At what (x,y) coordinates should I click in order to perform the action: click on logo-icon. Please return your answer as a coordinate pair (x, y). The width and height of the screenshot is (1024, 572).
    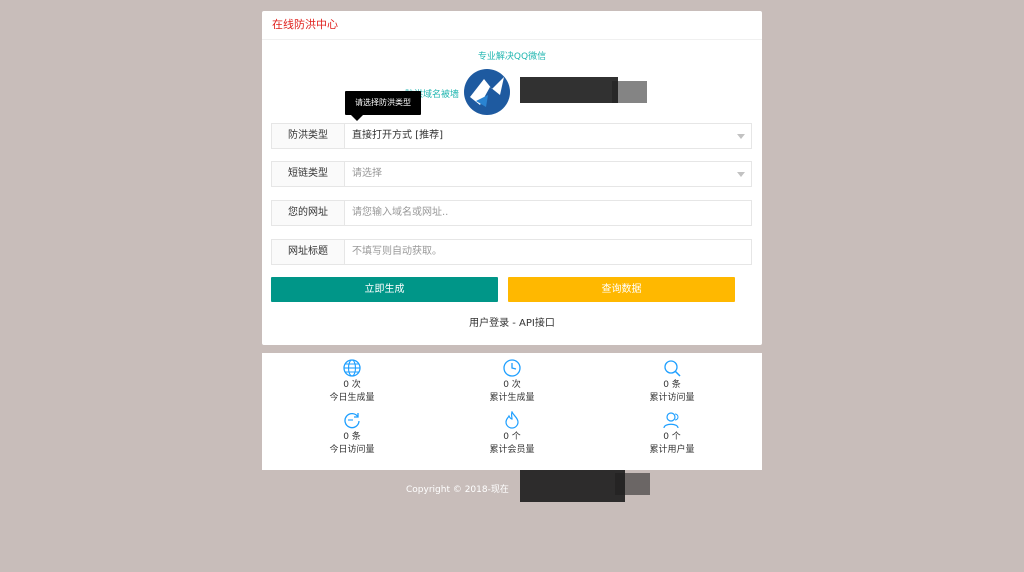
    Looking at the image, I should click on (487, 92).